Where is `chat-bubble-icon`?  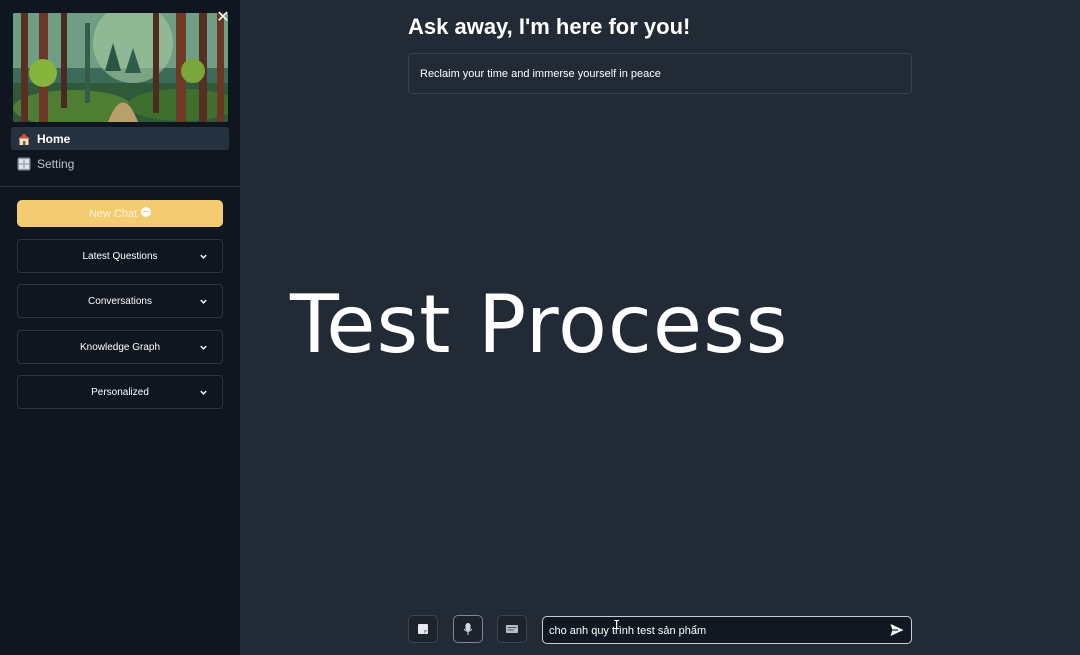
chat-bubble-icon is located at coordinates (146, 211).